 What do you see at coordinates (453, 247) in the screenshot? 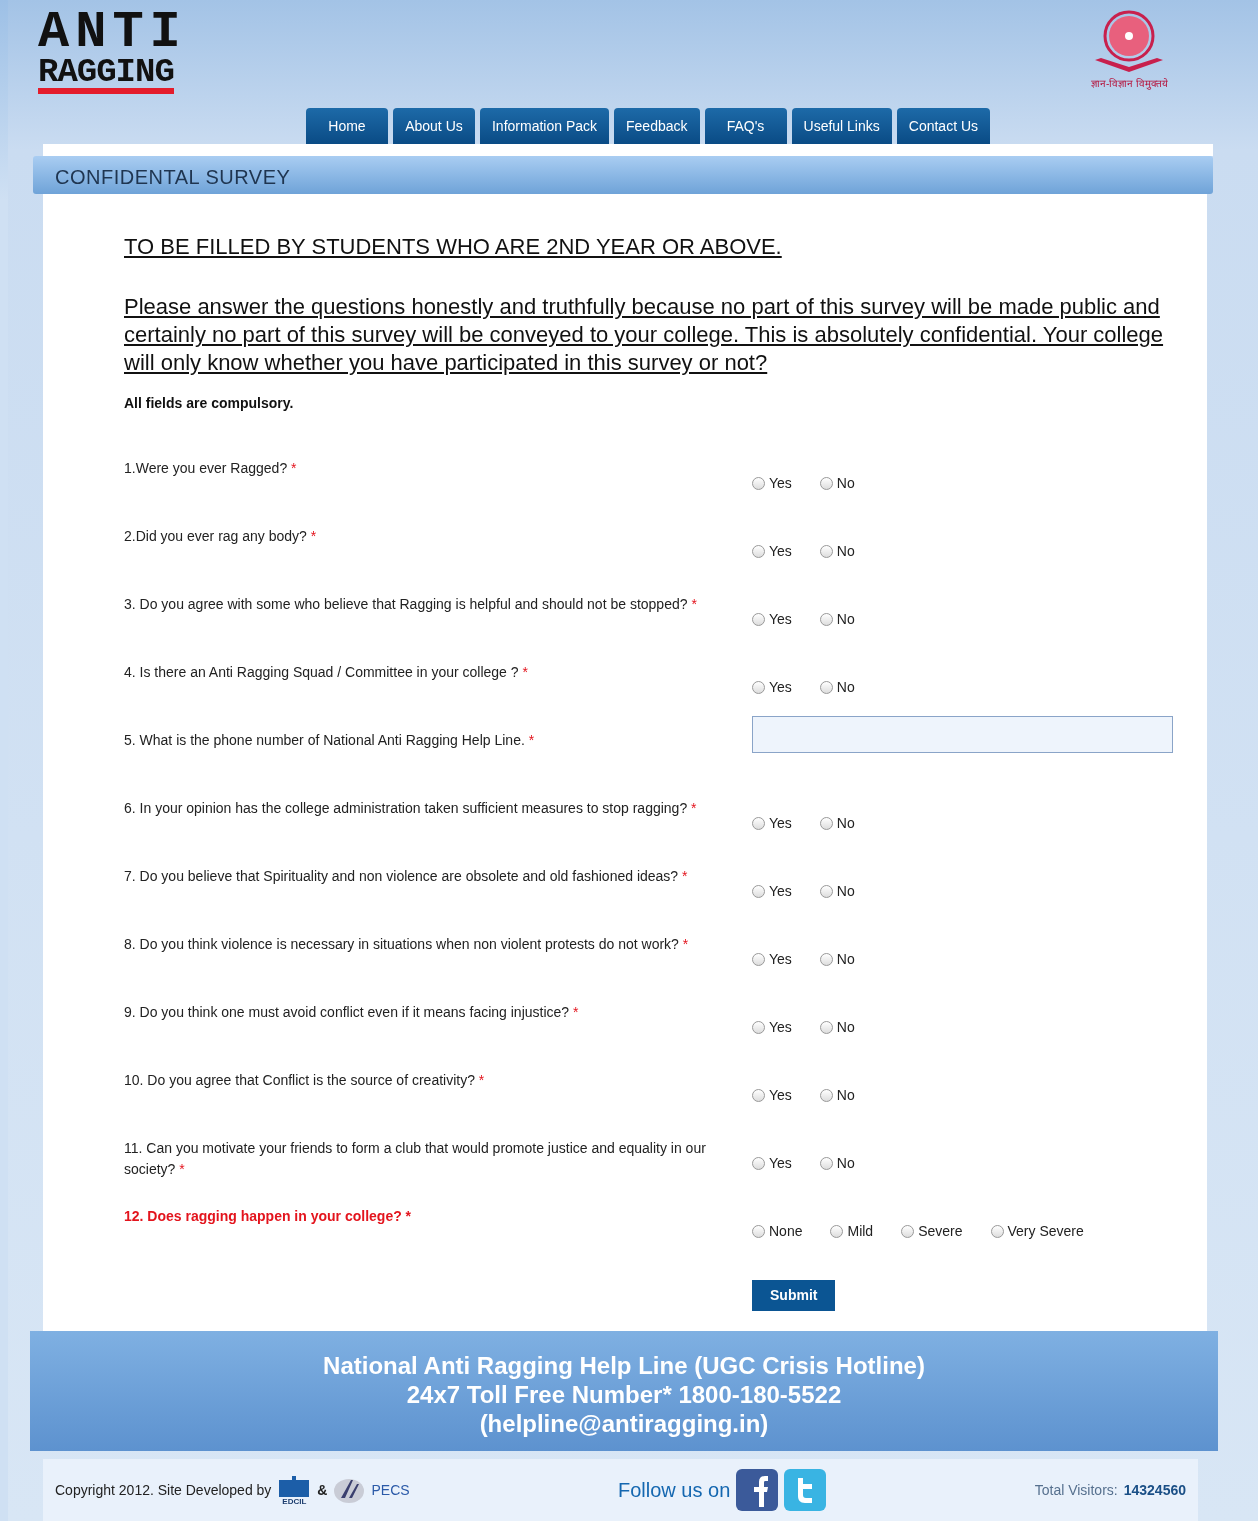
I see `survey-heading: TO BE FILLED BY STUDENTS WHO ARE 2ND YEAR OR ABOVE.` at bounding box center [453, 247].